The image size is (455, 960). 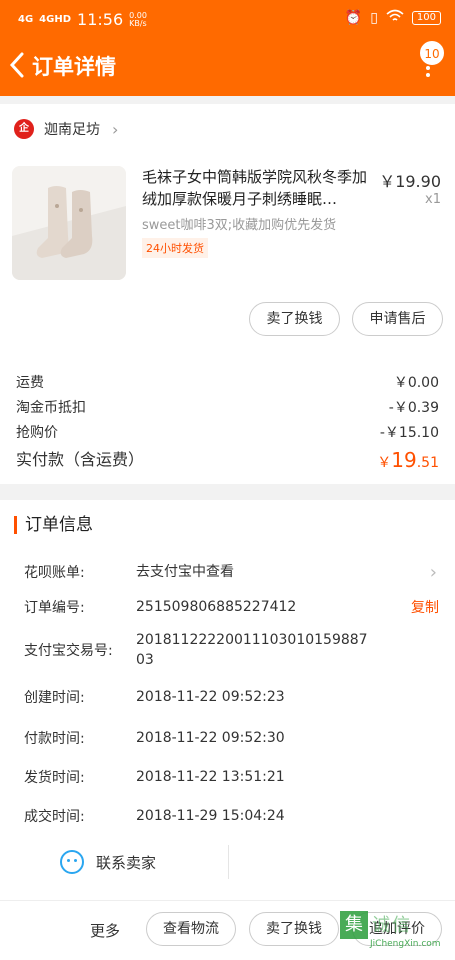 I want to click on huabei-value: 去支付宝中查看, so click(x=185, y=572).